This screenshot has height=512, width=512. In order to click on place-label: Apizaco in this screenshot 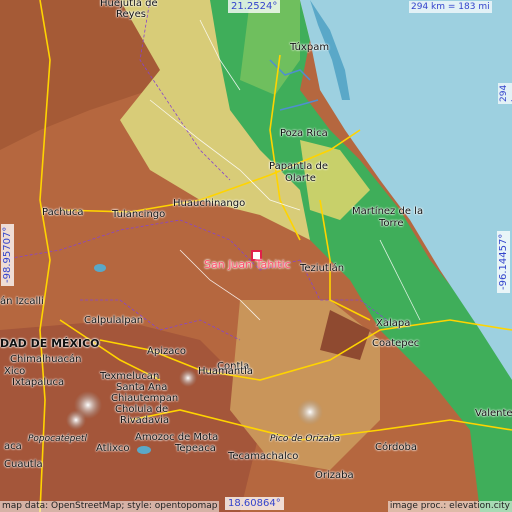, I will do `click(166, 351)`.